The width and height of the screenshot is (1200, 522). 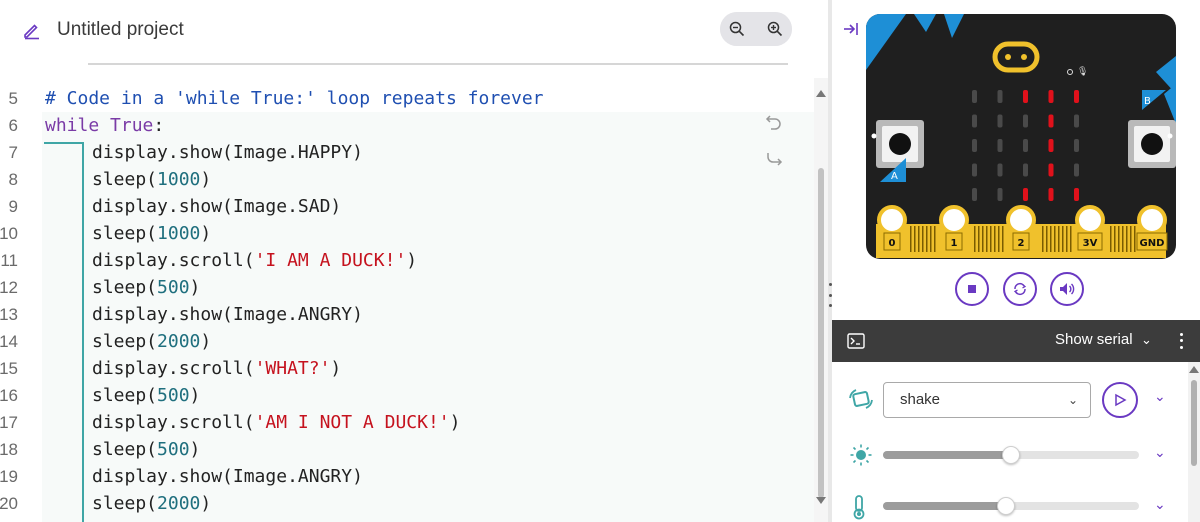 What do you see at coordinates (1160, 396) in the screenshot?
I see `gesture-expand-chevron-icon: ⌄` at bounding box center [1160, 396].